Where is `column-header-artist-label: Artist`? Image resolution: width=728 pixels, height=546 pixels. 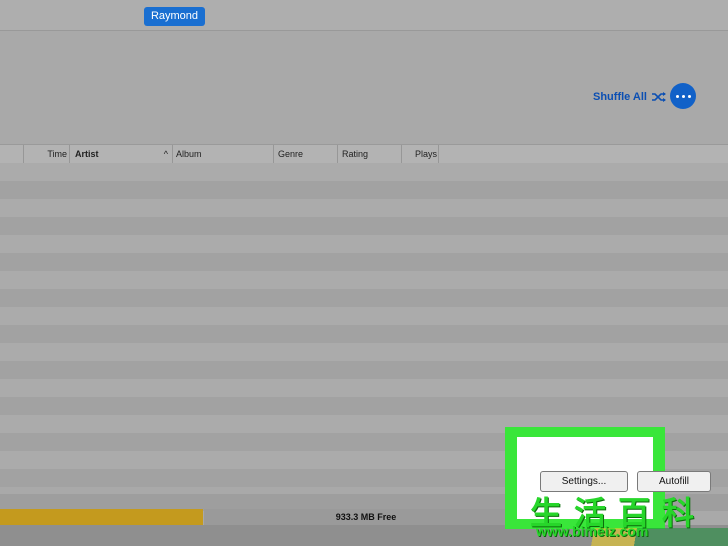 column-header-artist-label: Artist is located at coordinates (87, 154).